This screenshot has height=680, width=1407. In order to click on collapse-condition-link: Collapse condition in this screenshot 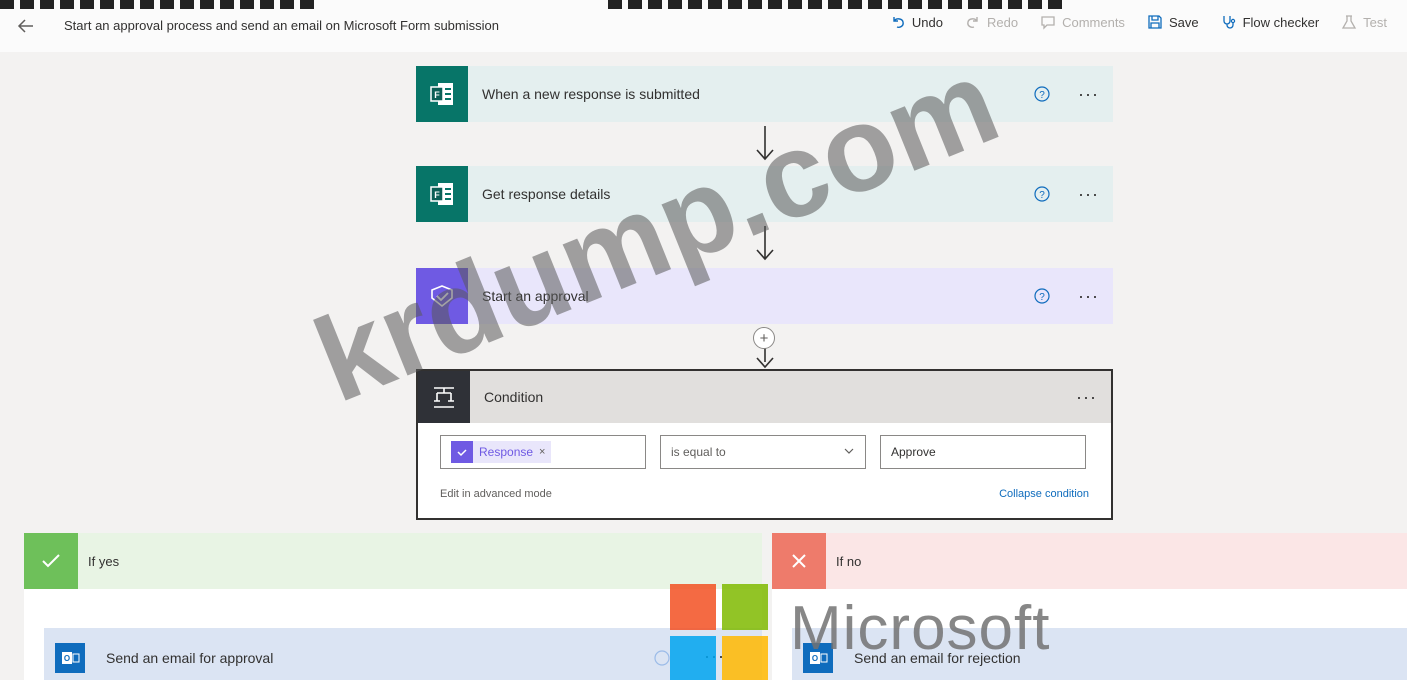, I will do `click(1044, 494)`.